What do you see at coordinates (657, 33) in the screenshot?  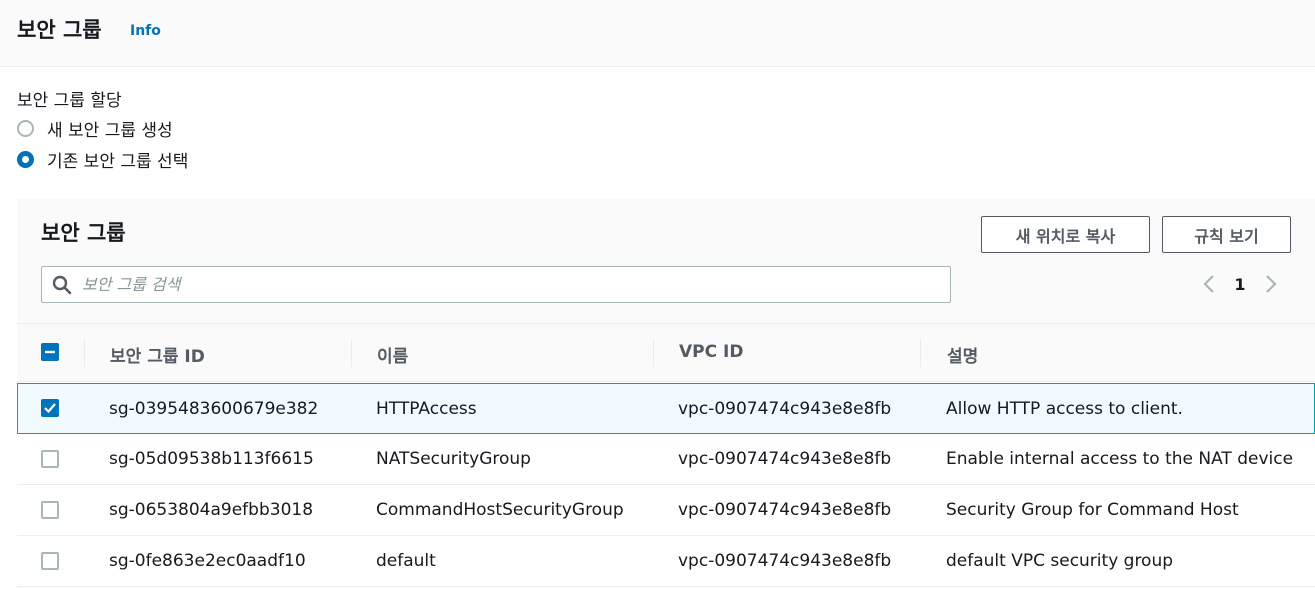 I see `section-header: 보안 그룹 Info` at bounding box center [657, 33].